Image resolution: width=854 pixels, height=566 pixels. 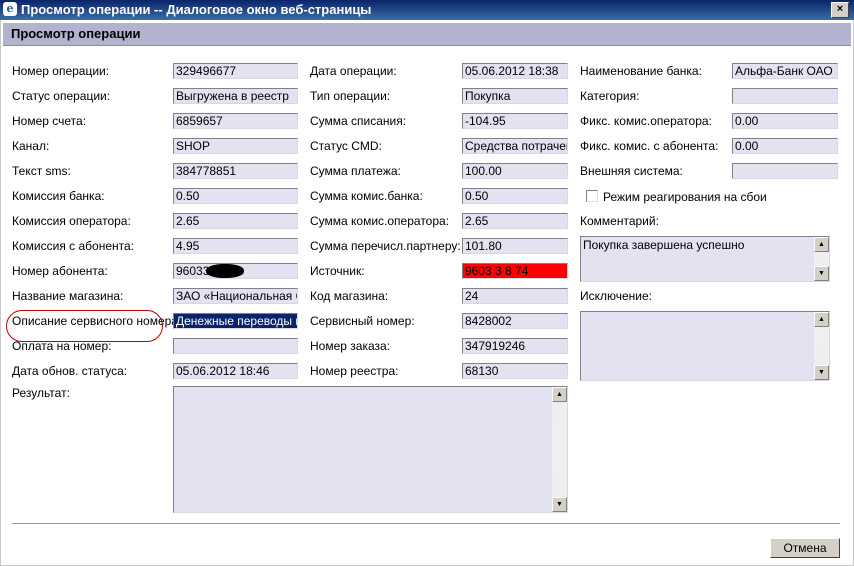 I want to click on bank-name-field: Альфа-Банк ОАО, so click(x=785, y=71).